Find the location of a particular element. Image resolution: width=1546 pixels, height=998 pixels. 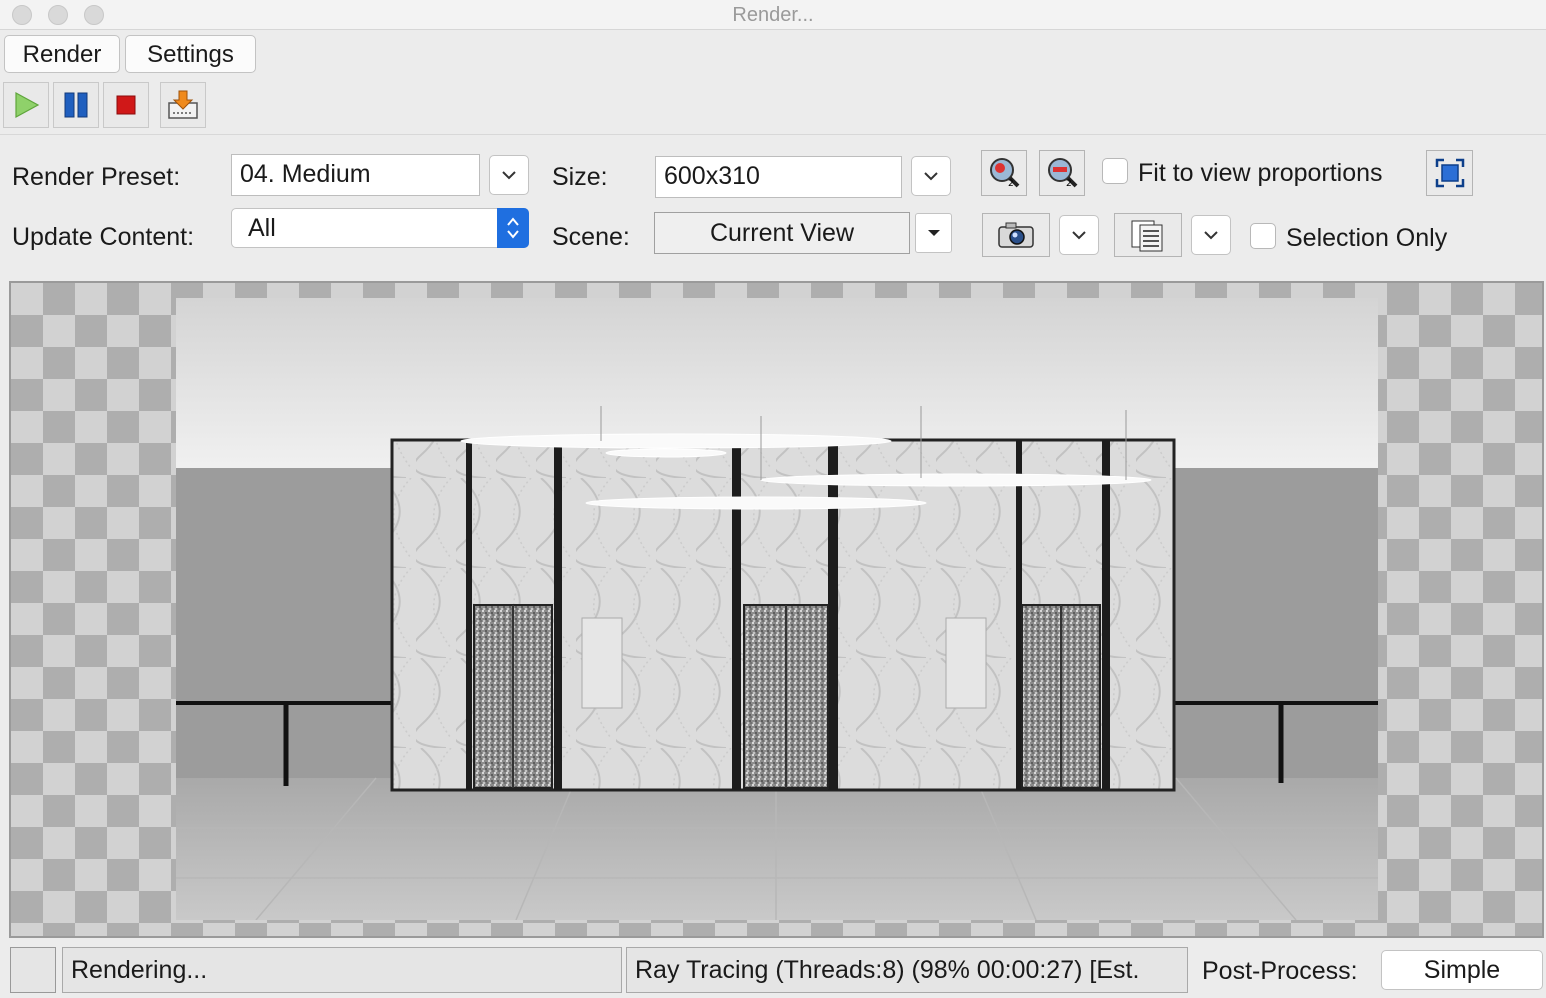

size-field: 600x310 is located at coordinates (778, 177).